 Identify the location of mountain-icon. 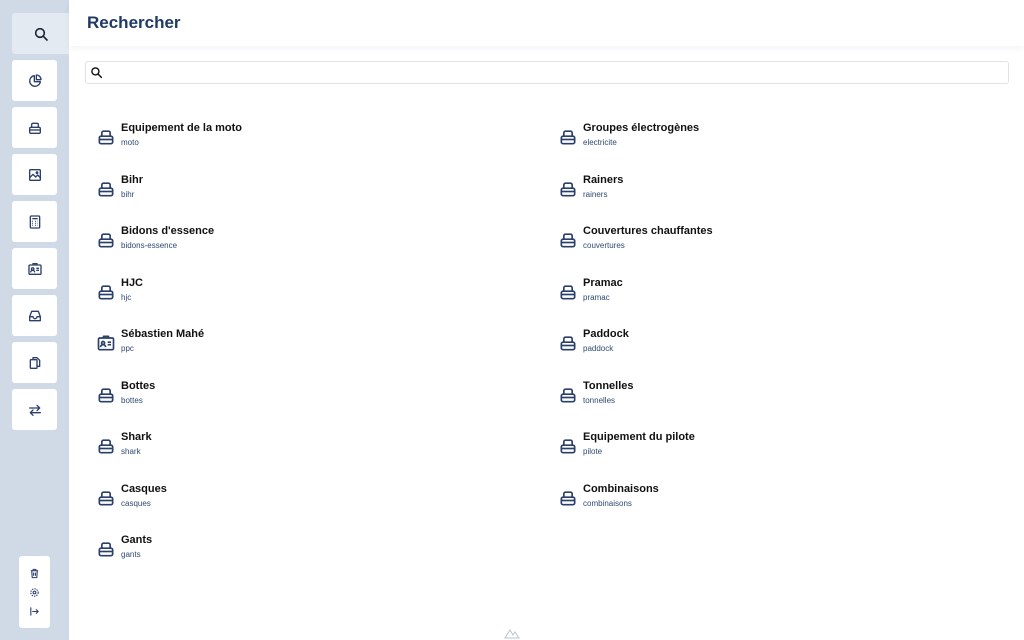
(512, 634).